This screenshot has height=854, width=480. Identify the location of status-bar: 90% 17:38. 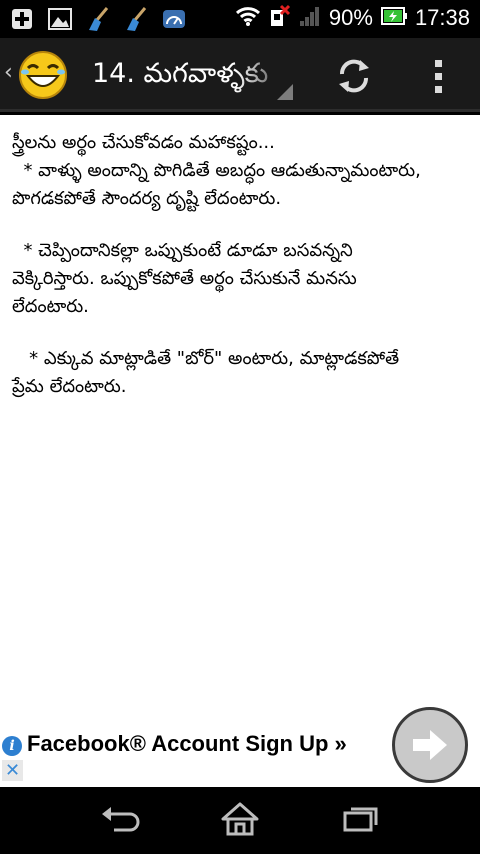
(240, 19).